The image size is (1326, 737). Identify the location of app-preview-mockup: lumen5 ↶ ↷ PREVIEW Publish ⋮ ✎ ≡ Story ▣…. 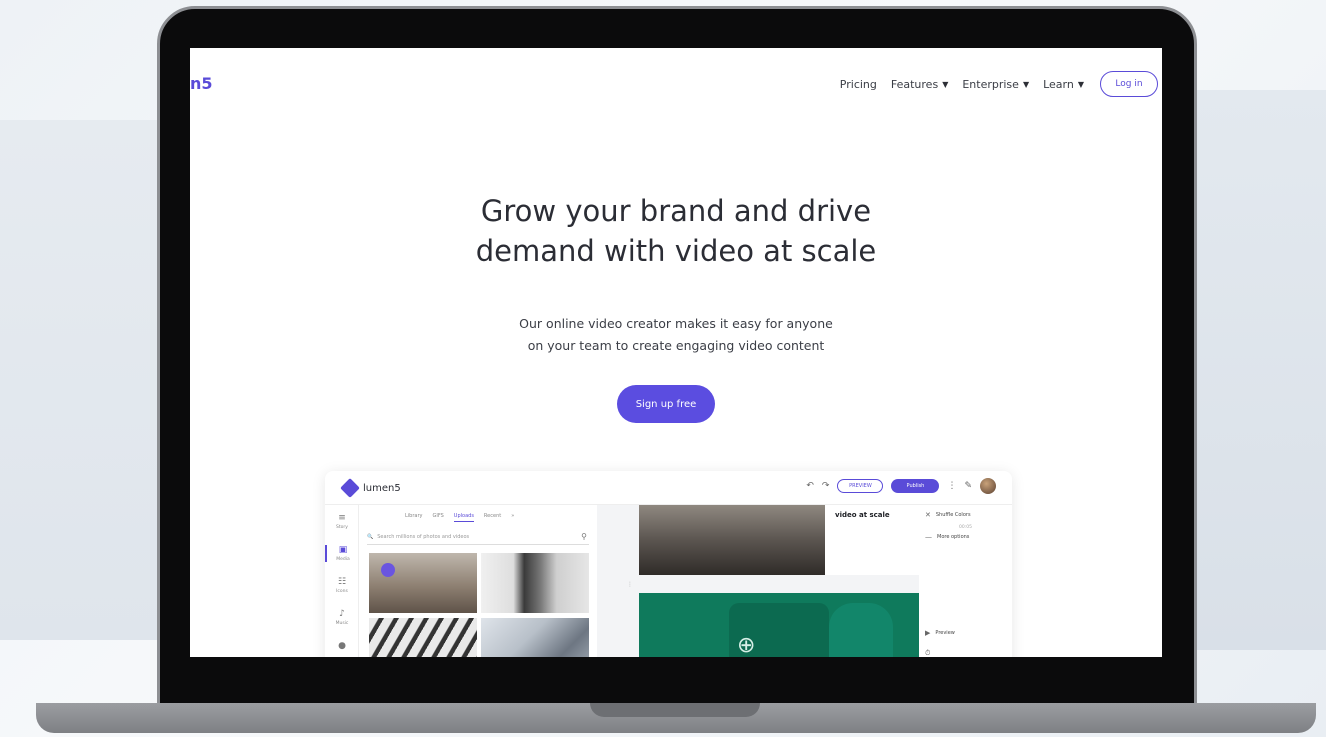
(668, 564).